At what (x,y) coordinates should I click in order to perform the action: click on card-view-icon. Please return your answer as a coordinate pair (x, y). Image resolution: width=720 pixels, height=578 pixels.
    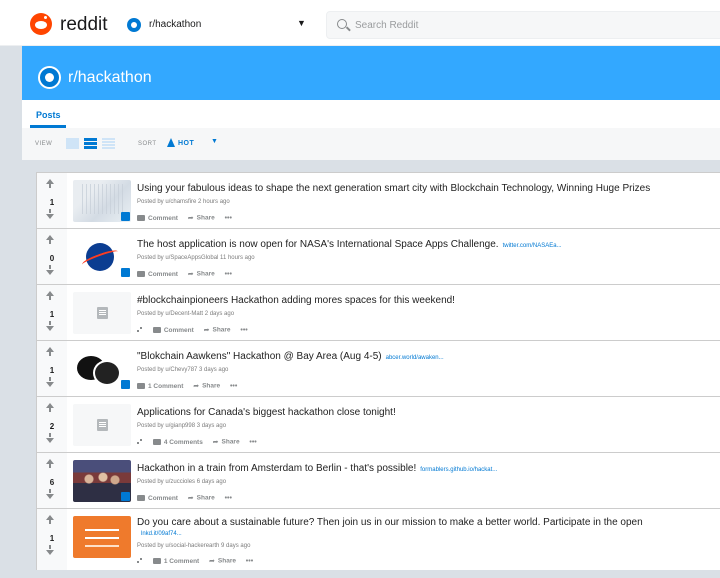
    Looking at the image, I should click on (72, 143).